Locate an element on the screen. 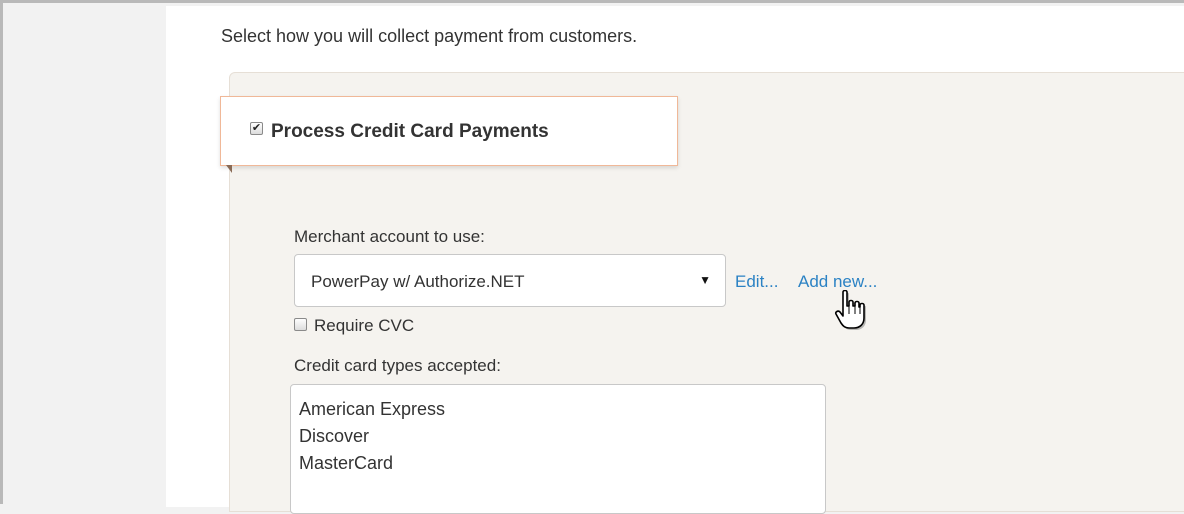 The image size is (1184, 514). merchant-account-select: PowerPay w/ Authorize.NET ▼ is located at coordinates (510, 280).